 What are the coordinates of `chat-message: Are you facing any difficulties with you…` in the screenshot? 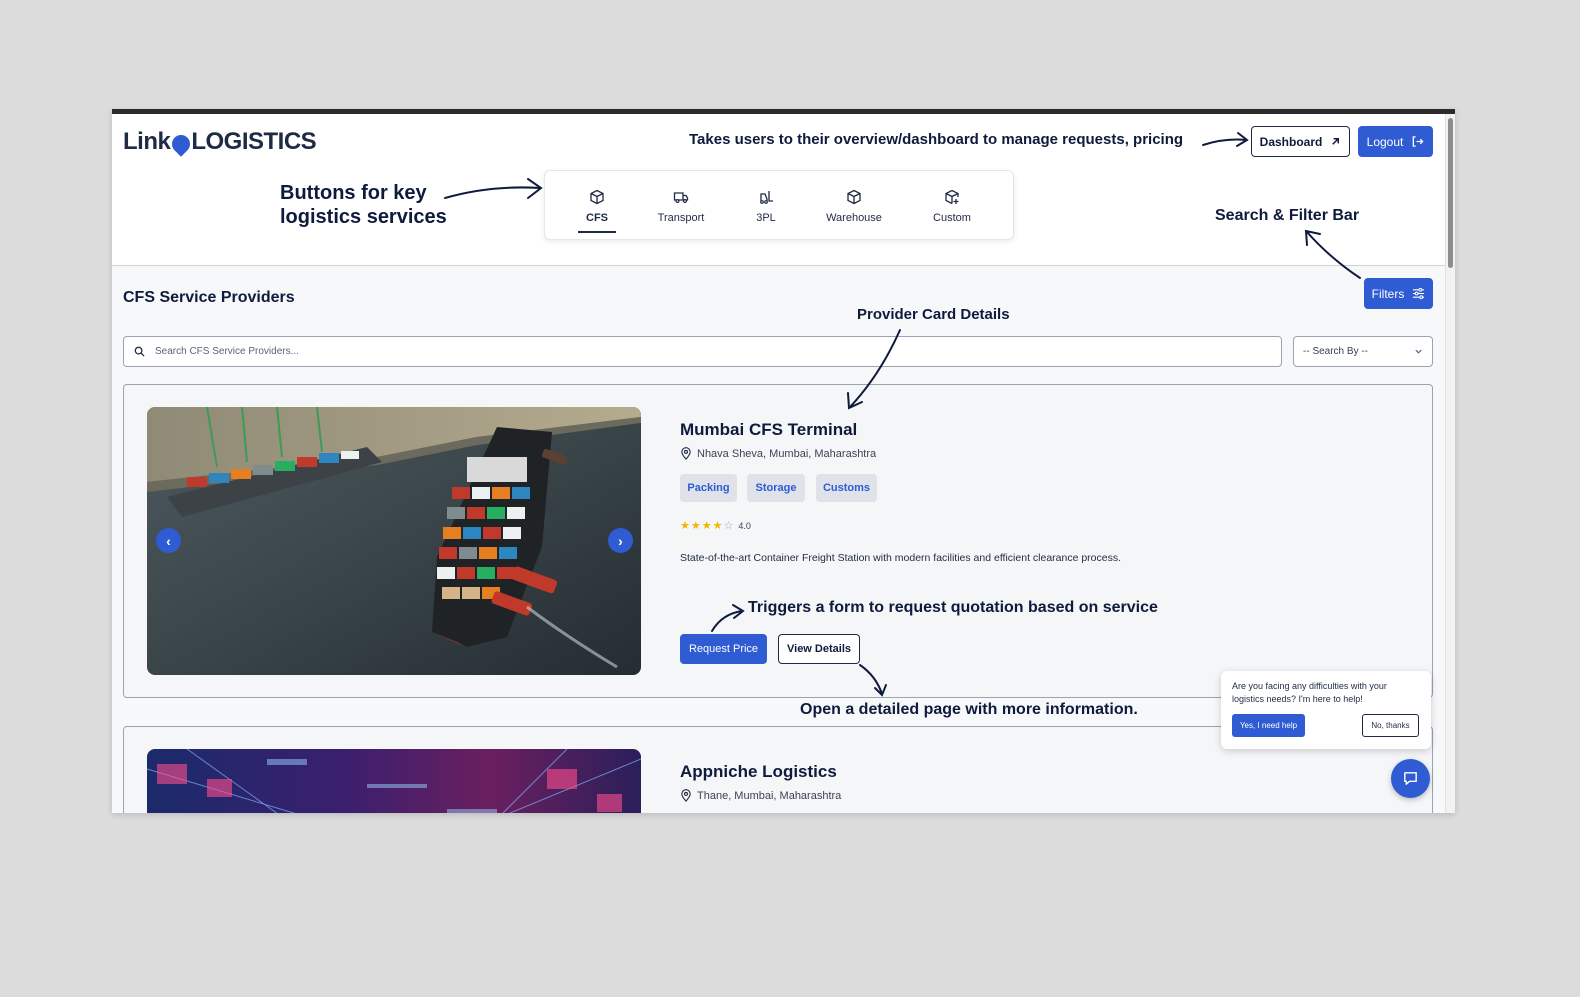 It's located at (1309, 692).